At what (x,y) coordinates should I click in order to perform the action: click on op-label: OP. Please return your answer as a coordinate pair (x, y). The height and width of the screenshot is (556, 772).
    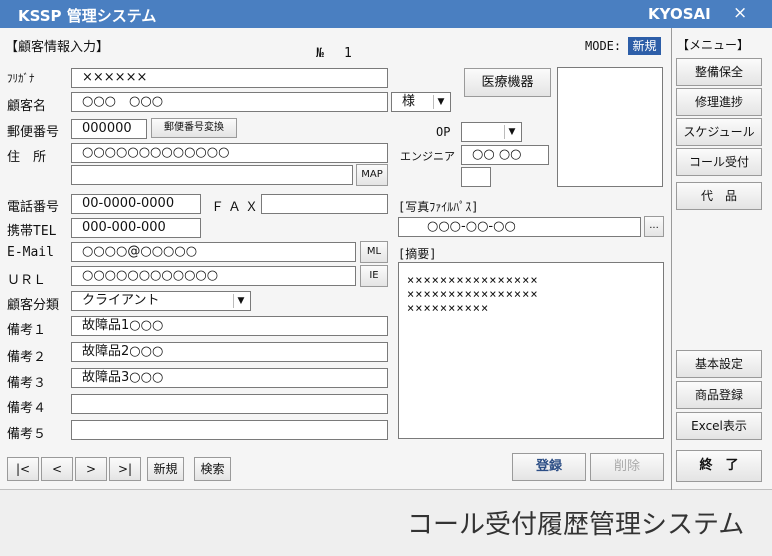
    Looking at the image, I should click on (443, 132).